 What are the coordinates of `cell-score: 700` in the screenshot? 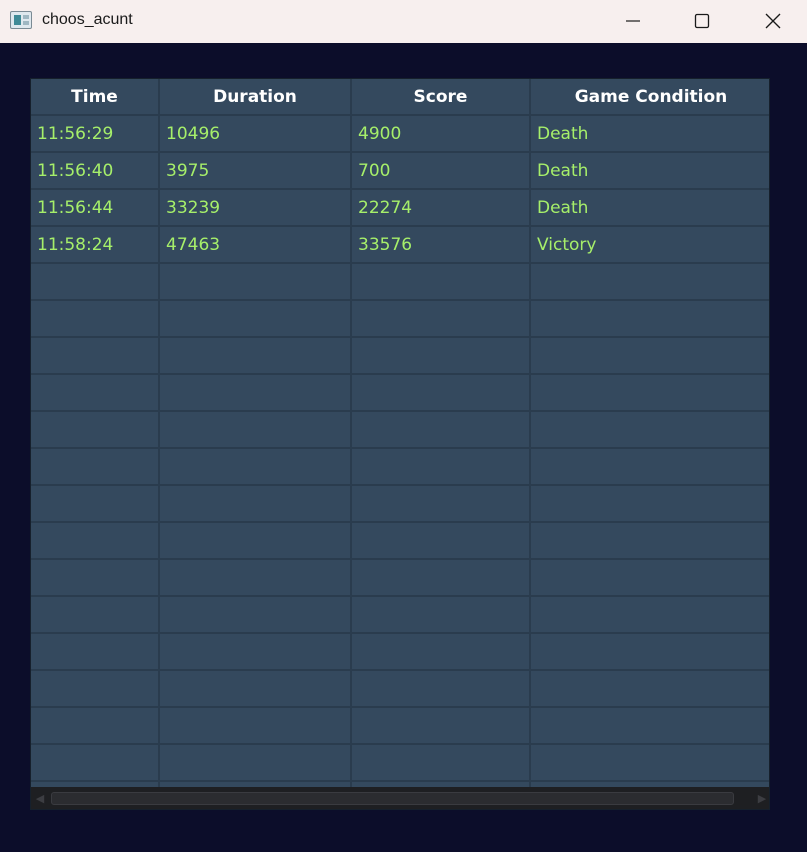 It's located at (441, 171).